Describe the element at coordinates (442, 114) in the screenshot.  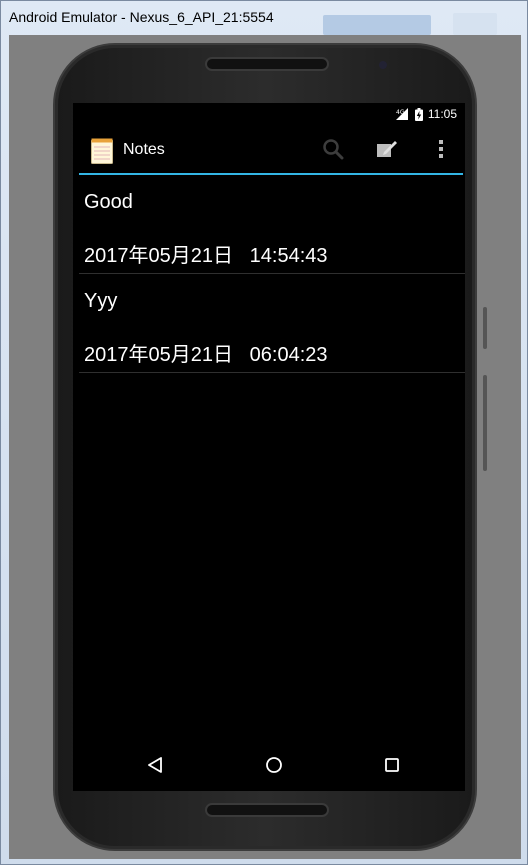
I see `status-time: 11:05` at that location.